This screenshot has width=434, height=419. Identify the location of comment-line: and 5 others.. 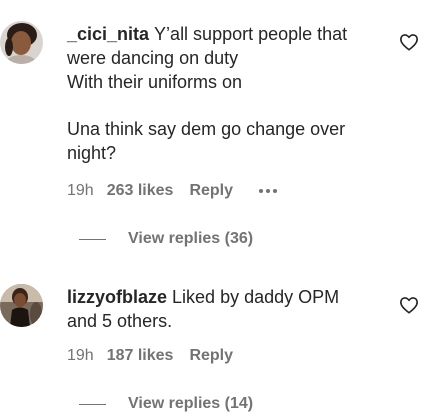
(120, 320).